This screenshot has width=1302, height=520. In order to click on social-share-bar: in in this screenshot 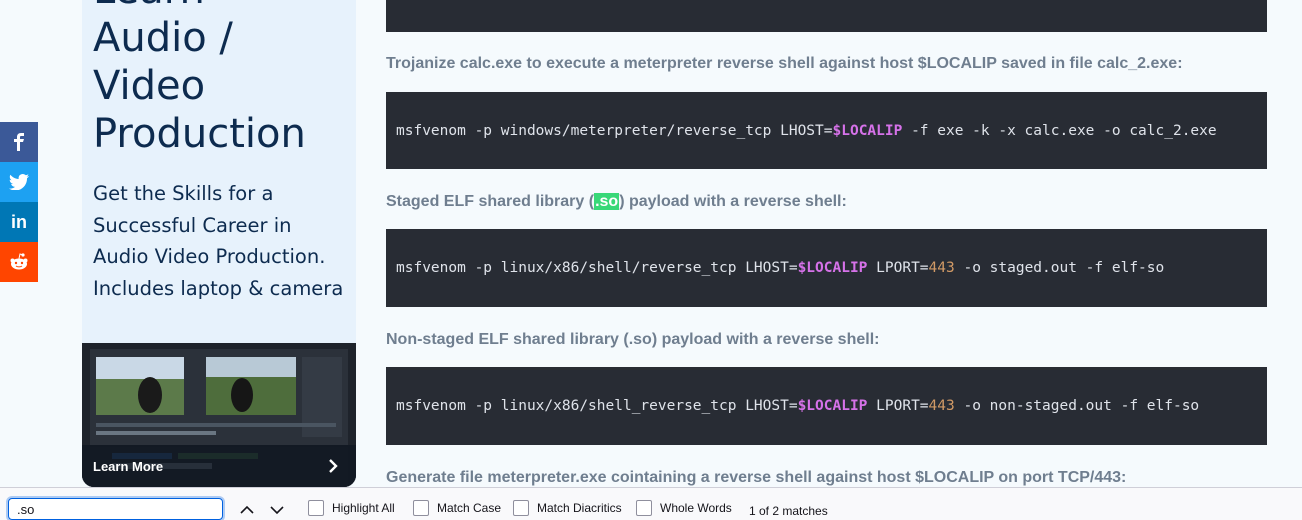, I will do `click(19, 202)`.